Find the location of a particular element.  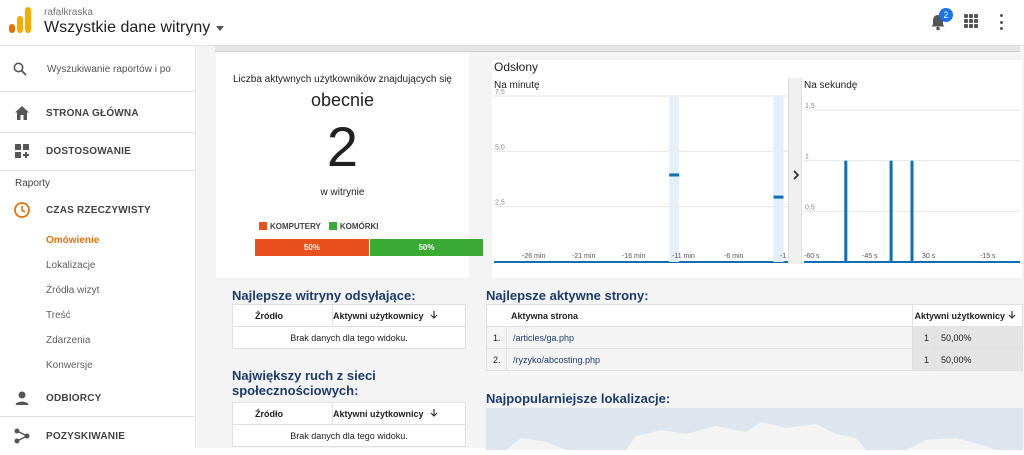

sidebar-subitem-content: Treść is located at coordinates (58, 315).